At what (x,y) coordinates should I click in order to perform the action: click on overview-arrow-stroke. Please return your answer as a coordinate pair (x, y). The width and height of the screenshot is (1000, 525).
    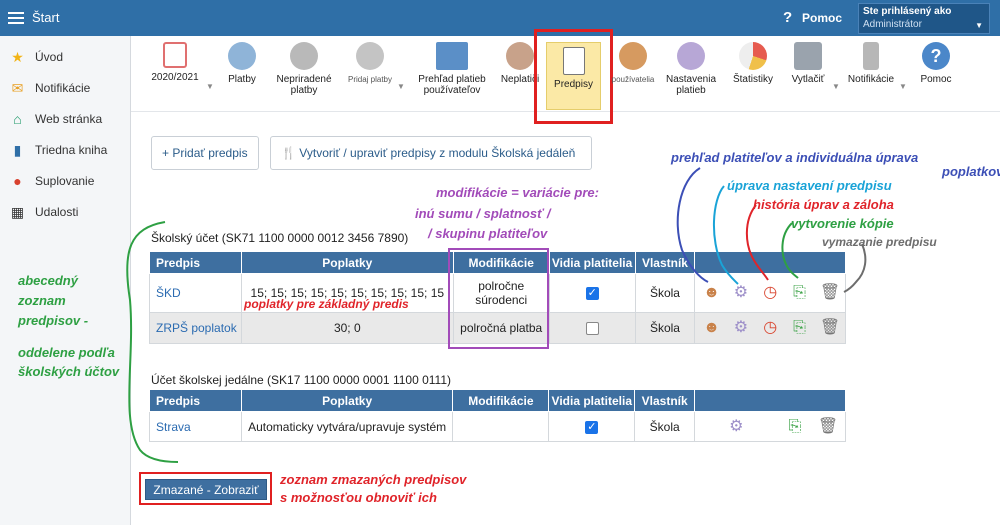
    Looking at the image, I should click on (692, 225).